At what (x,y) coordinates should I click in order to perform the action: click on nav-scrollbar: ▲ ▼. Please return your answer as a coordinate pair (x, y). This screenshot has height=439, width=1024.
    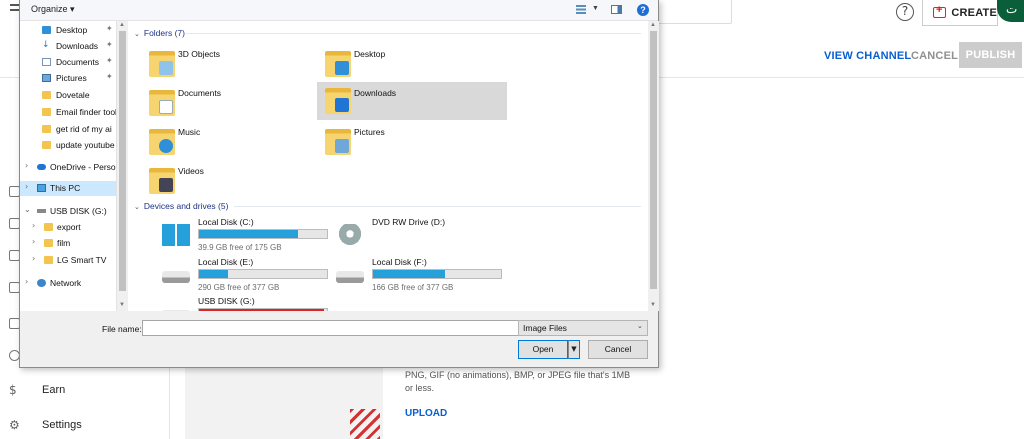
    Looking at the image, I should click on (121, 166).